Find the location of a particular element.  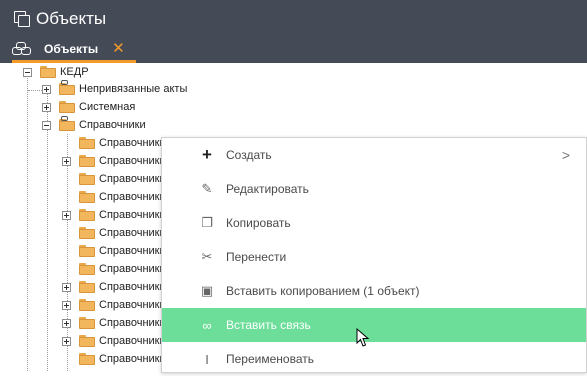

tree-node: Системная is located at coordinates (97, 107).